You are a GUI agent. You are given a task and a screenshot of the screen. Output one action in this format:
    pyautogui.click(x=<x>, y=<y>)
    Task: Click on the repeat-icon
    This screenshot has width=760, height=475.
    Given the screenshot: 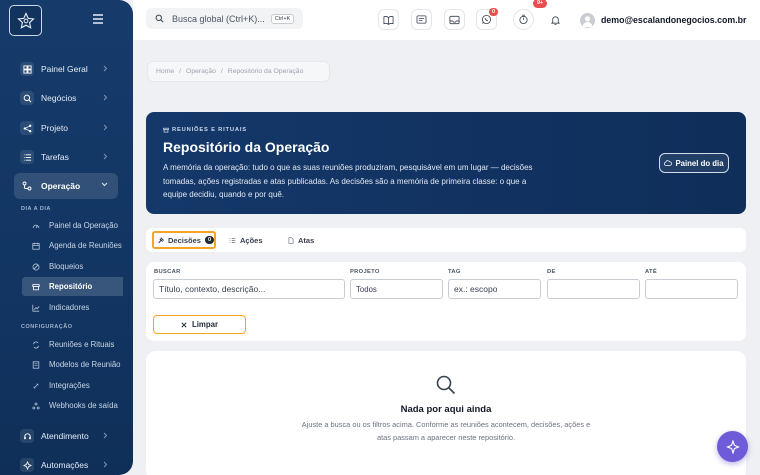 What is the action you would take?
    pyautogui.click(x=35, y=345)
    